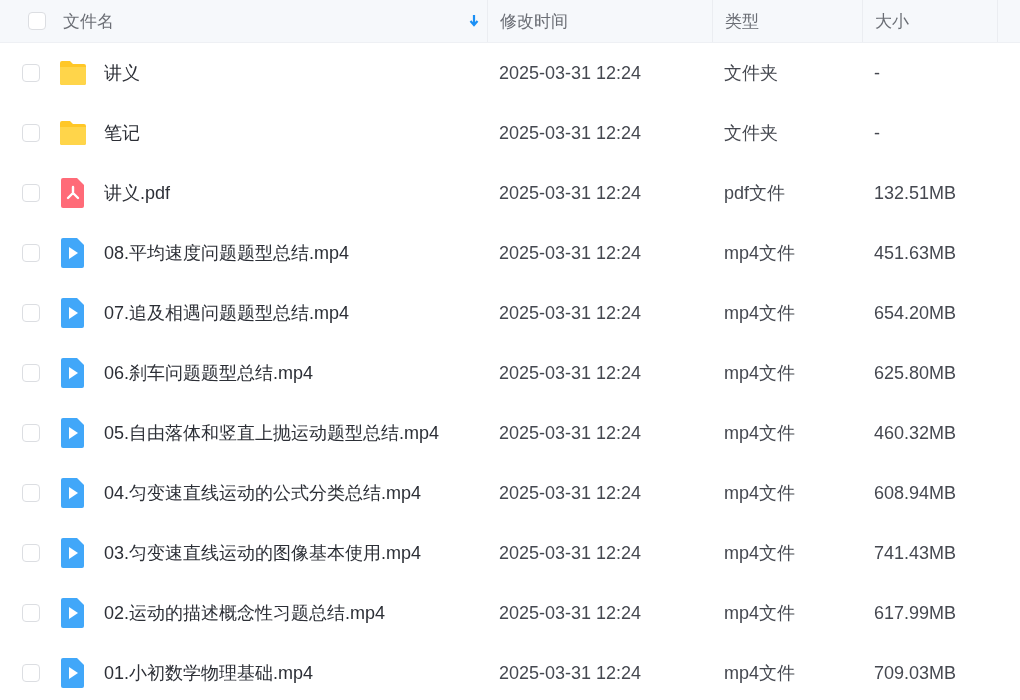 The image size is (1020, 700). What do you see at coordinates (72, 193) in the screenshot?
I see `pdf-file-icon` at bounding box center [72, 193].